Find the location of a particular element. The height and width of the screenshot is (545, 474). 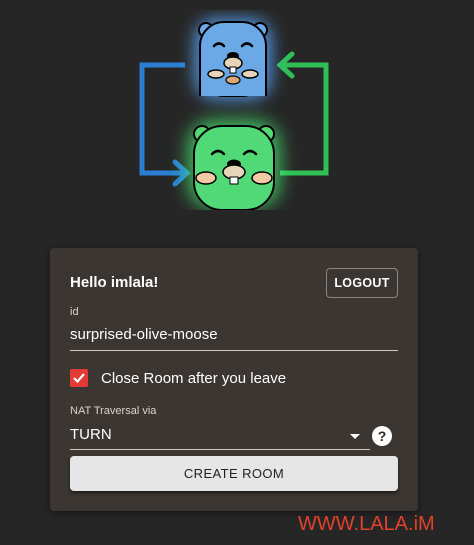

dropdown-arrow-icon is located at coordinates (355, 436).